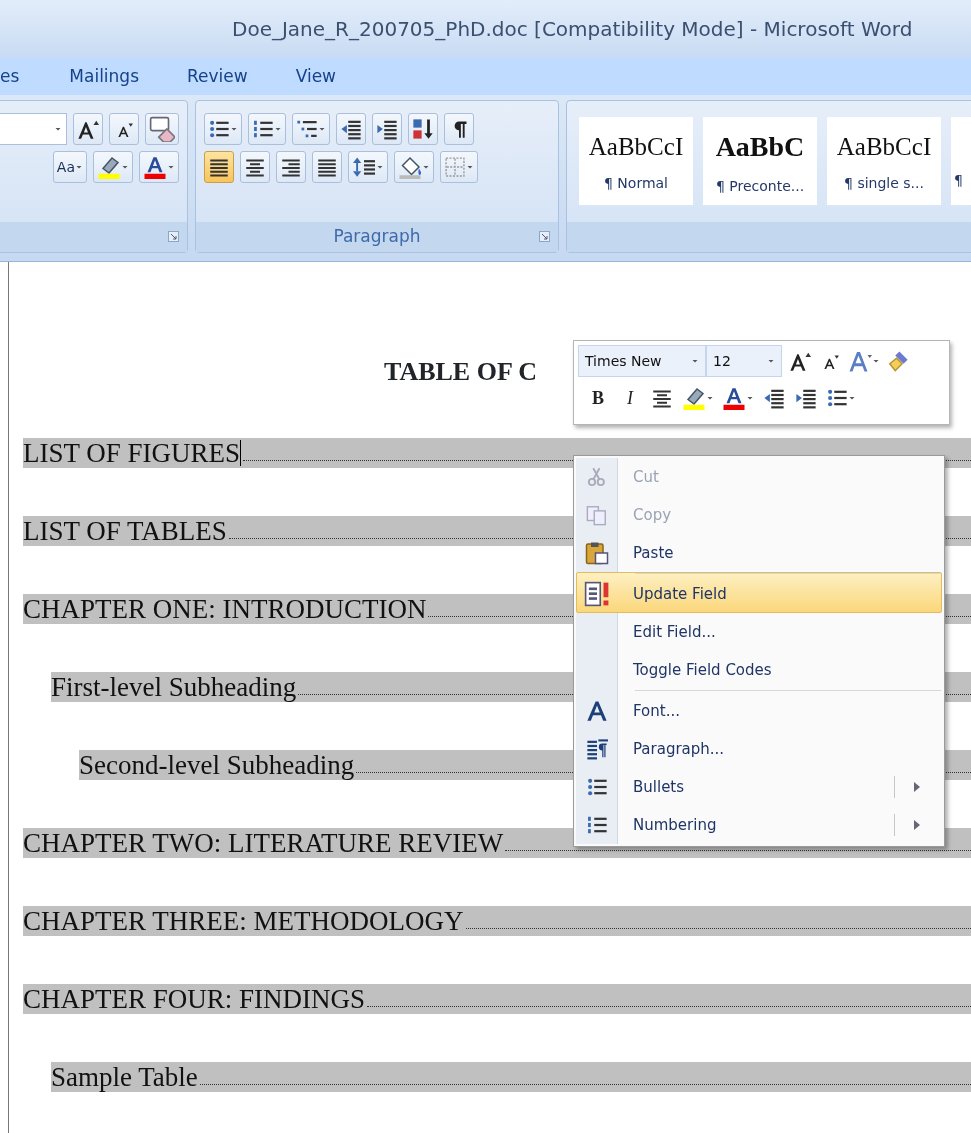  I want to click on menu-item-label: Paste, so click(653, 553).